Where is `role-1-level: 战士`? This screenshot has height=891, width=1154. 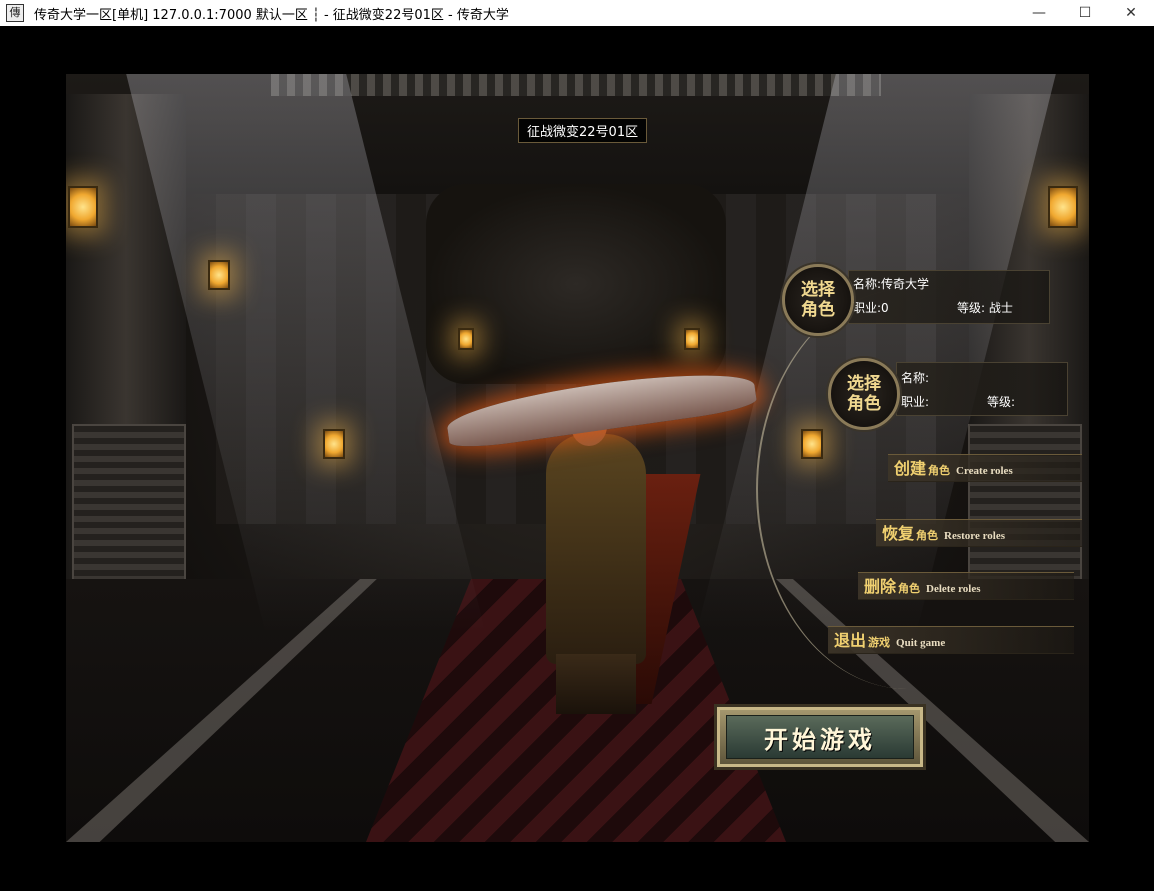 role-1-level: 战士 is located at coordinates (1000, 308).